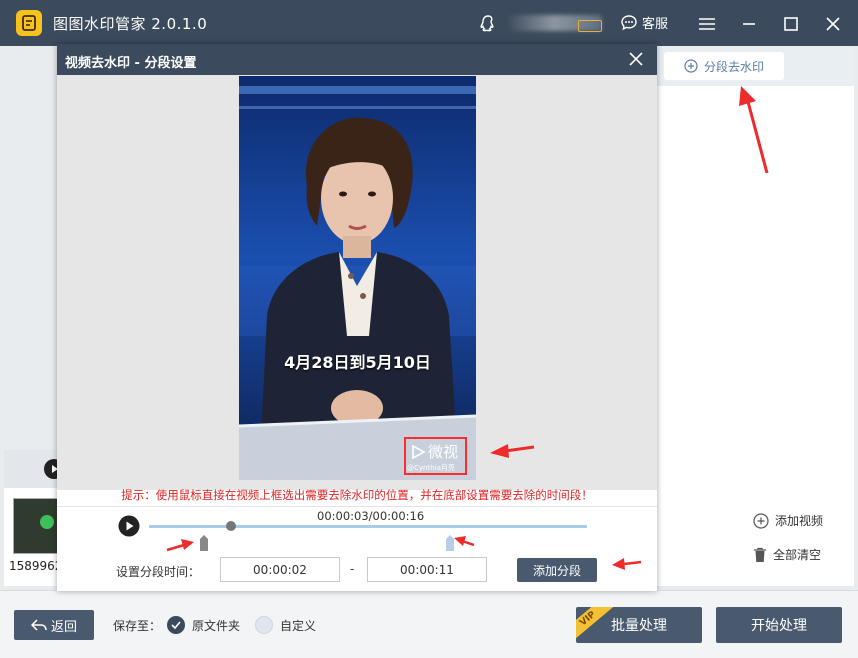 The width and height of the screenshot is (858, 658). What do you see at coordinates (590, 26) in the screenshot?
I see `account-badge` at bounding box center [590, 26].